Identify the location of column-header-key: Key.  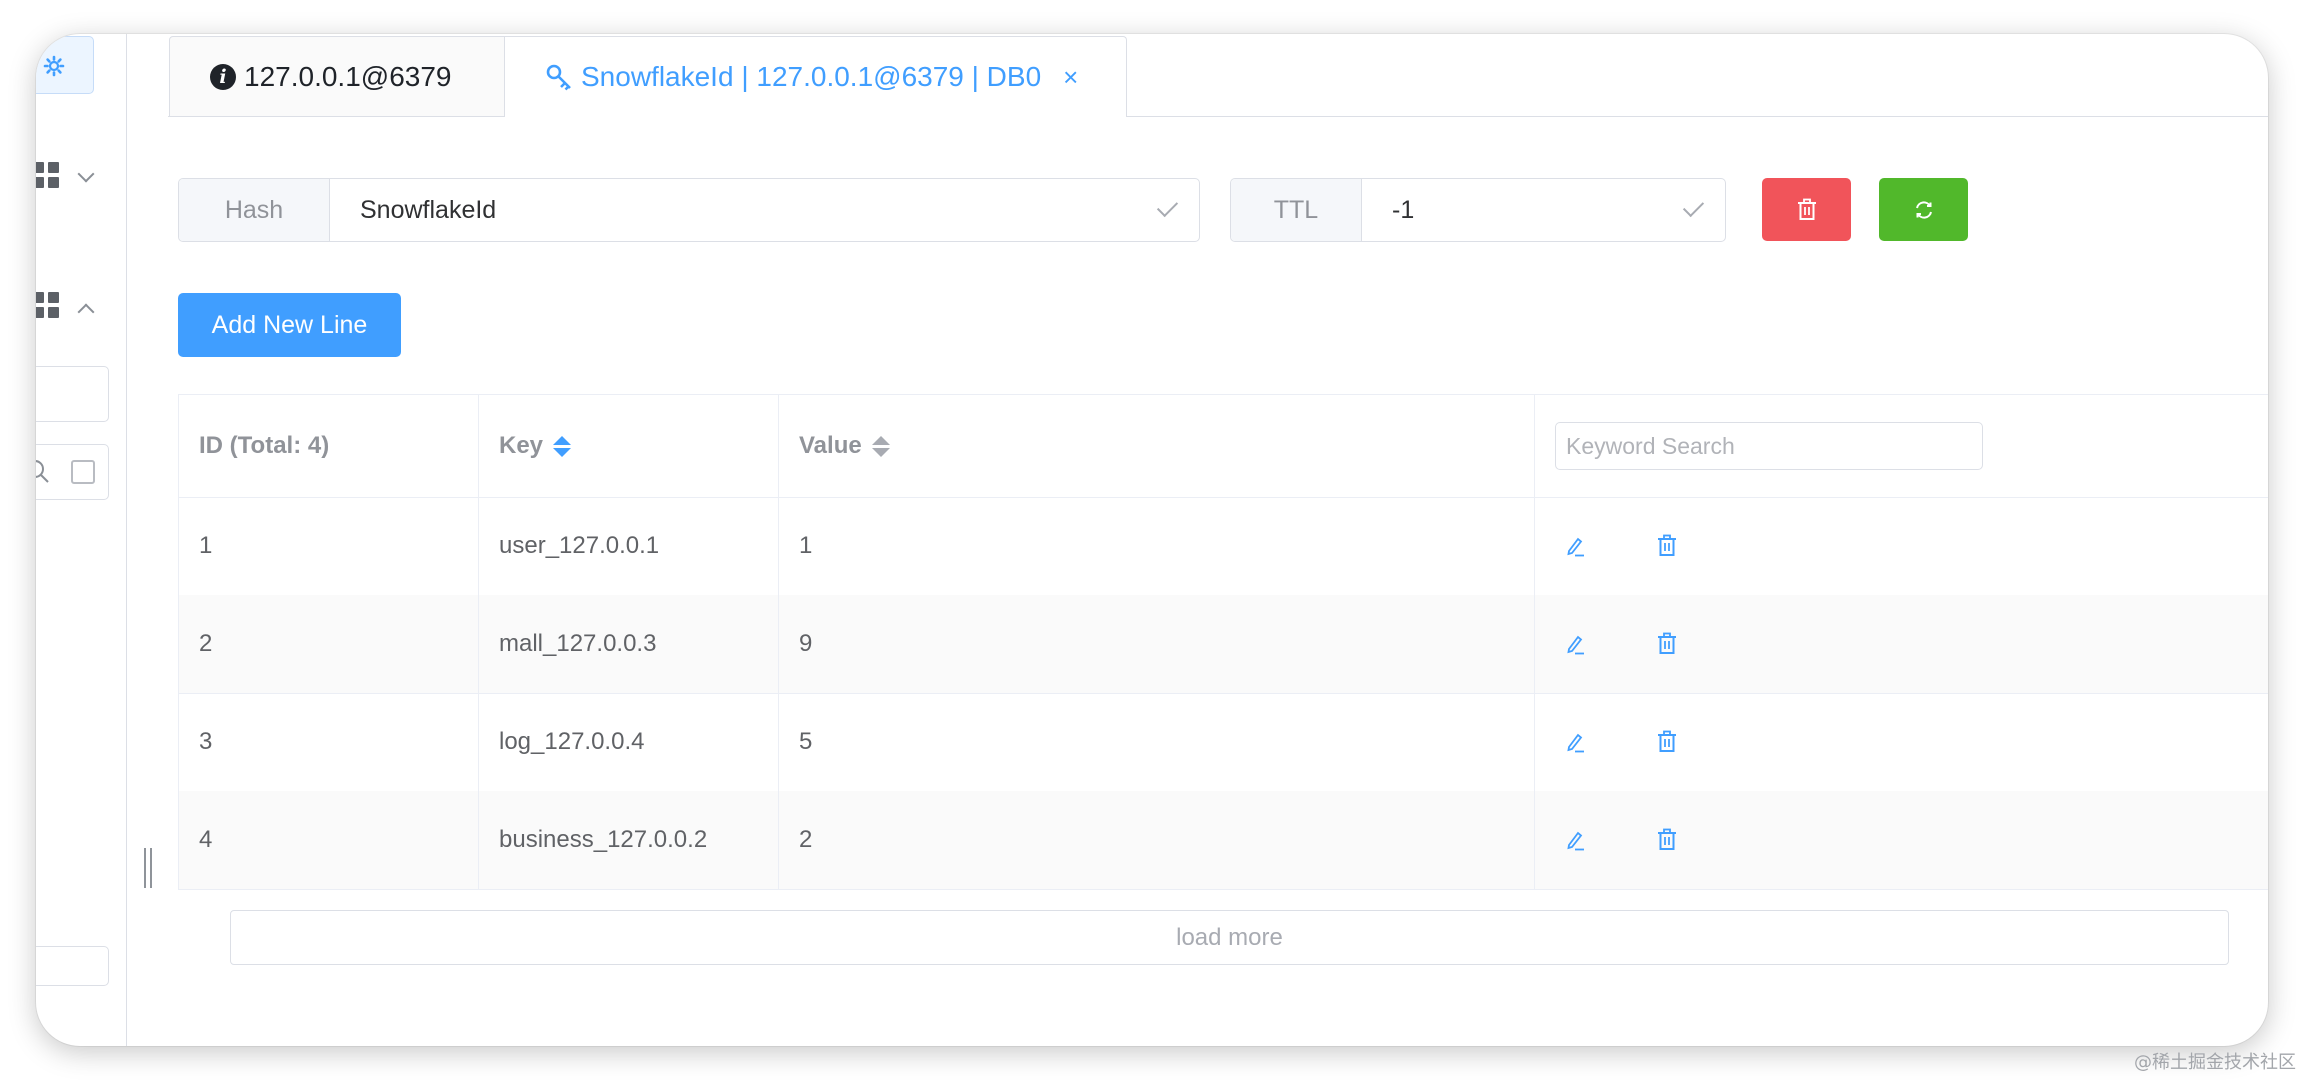
(629, 446).